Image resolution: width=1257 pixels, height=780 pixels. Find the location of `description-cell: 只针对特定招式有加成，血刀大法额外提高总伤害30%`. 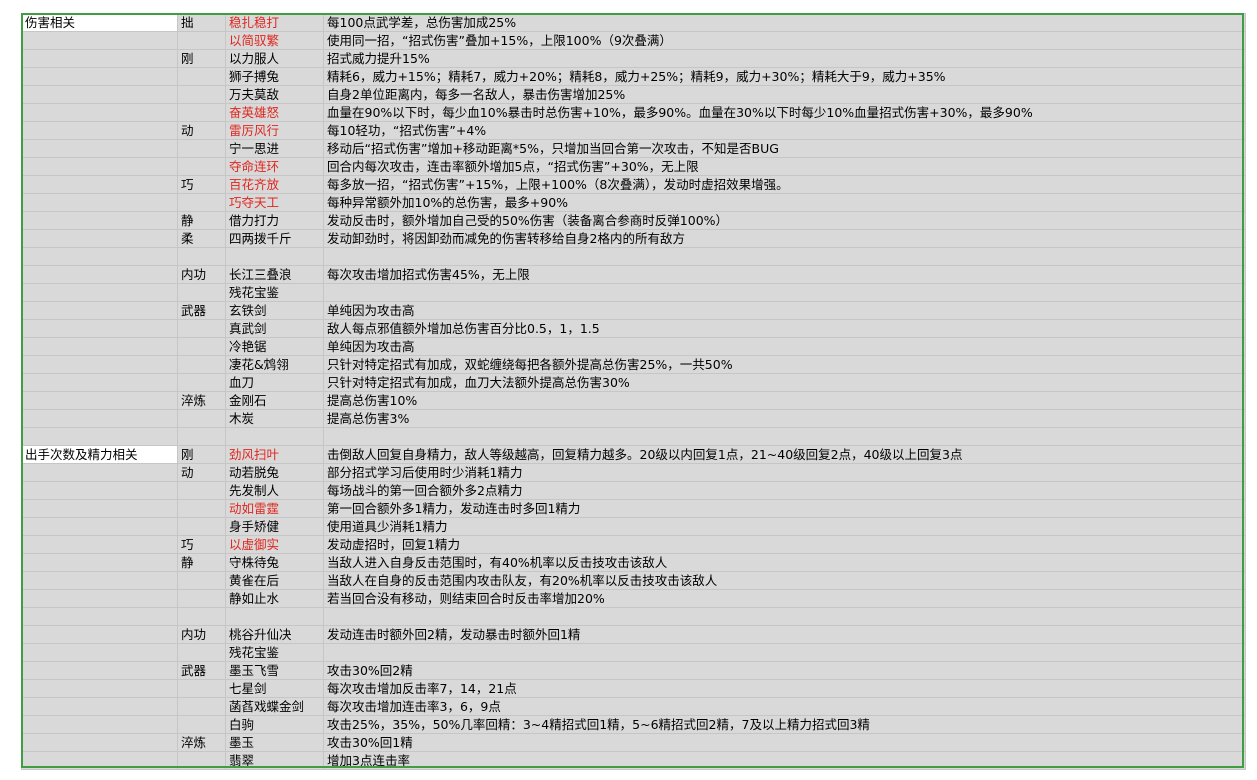

description-cell: 只针对特定招式有加成，血刀大法额外提高总伤害30% is located at coordinates (784, 382).